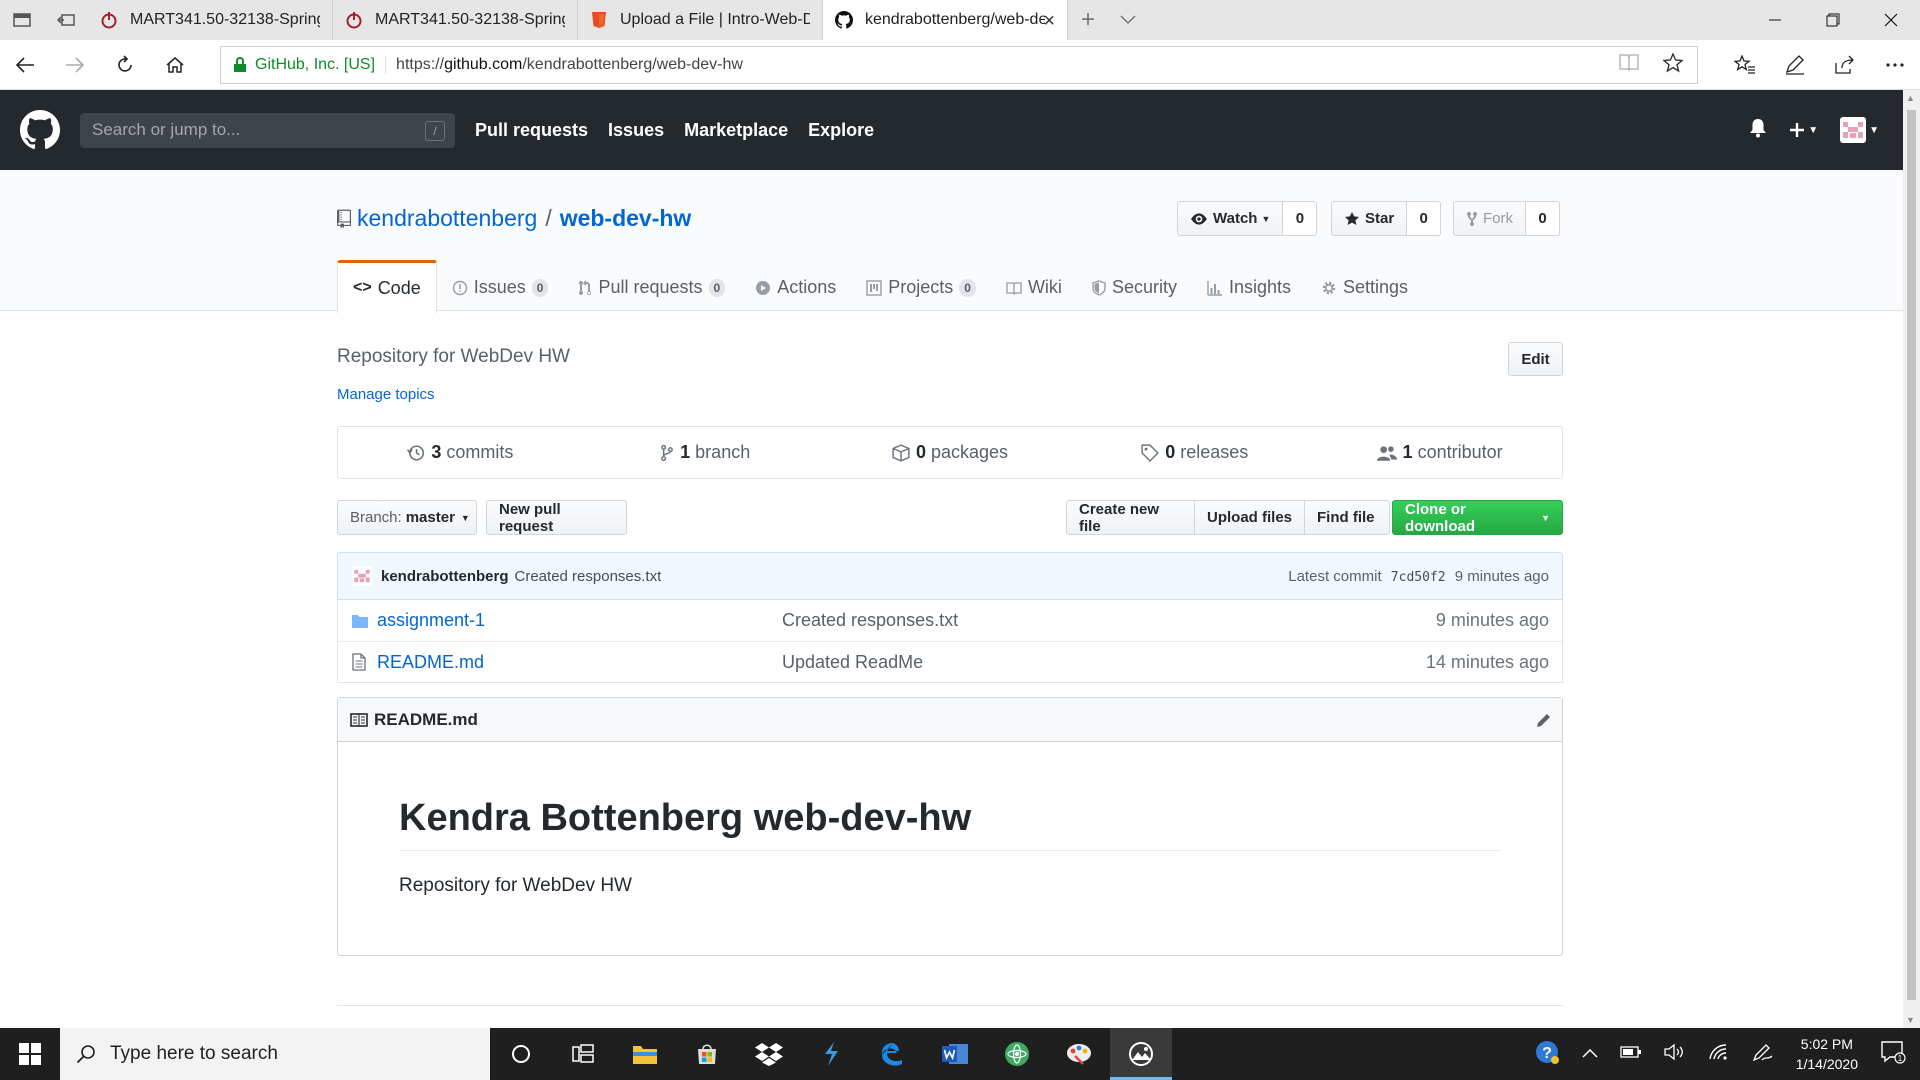  I want to click on find-file-button: Find file, so click(1347, 517).